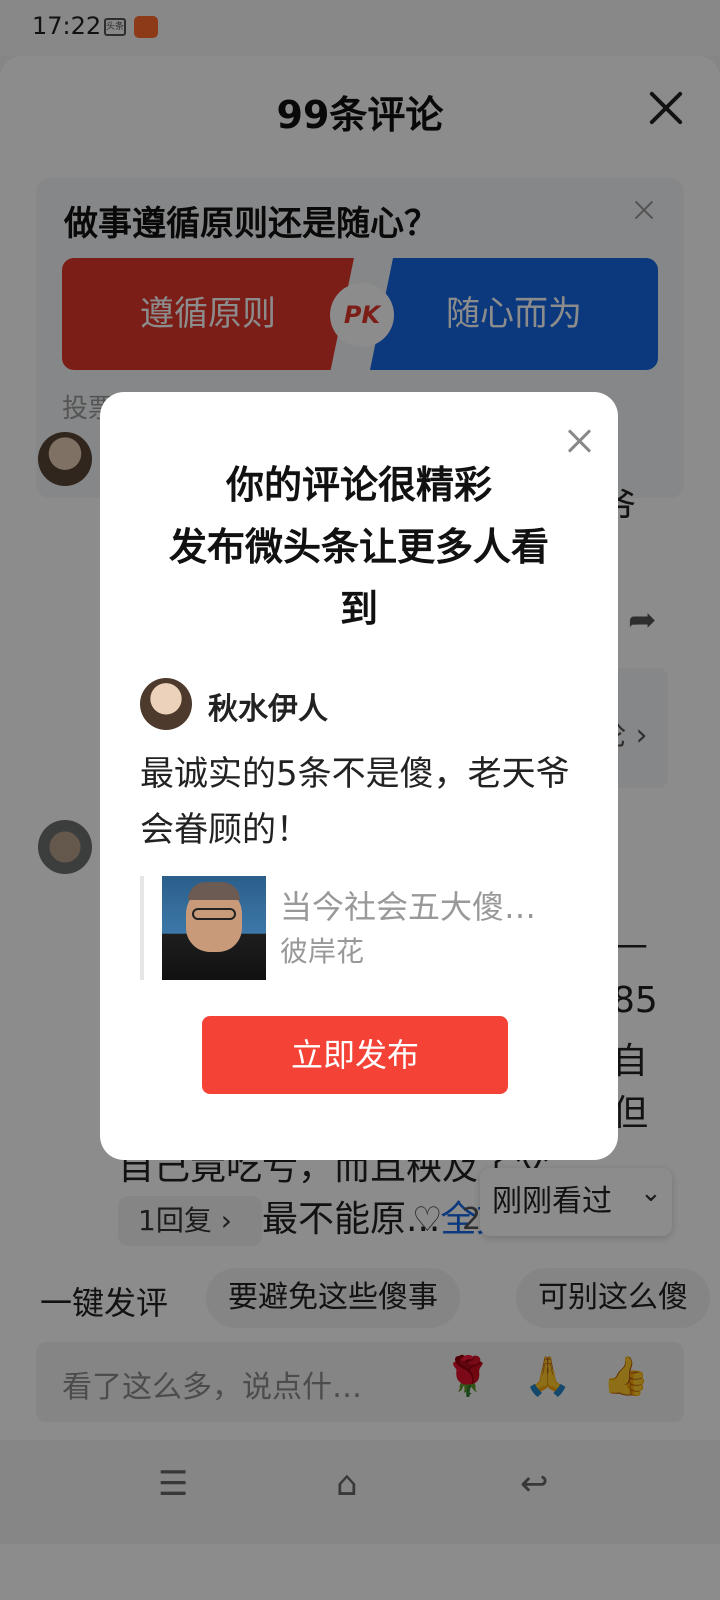  What do you see at coordinates (214, 891) in the screenshot?
I see `thumbnail-hair` at bounding box center [214, 891].